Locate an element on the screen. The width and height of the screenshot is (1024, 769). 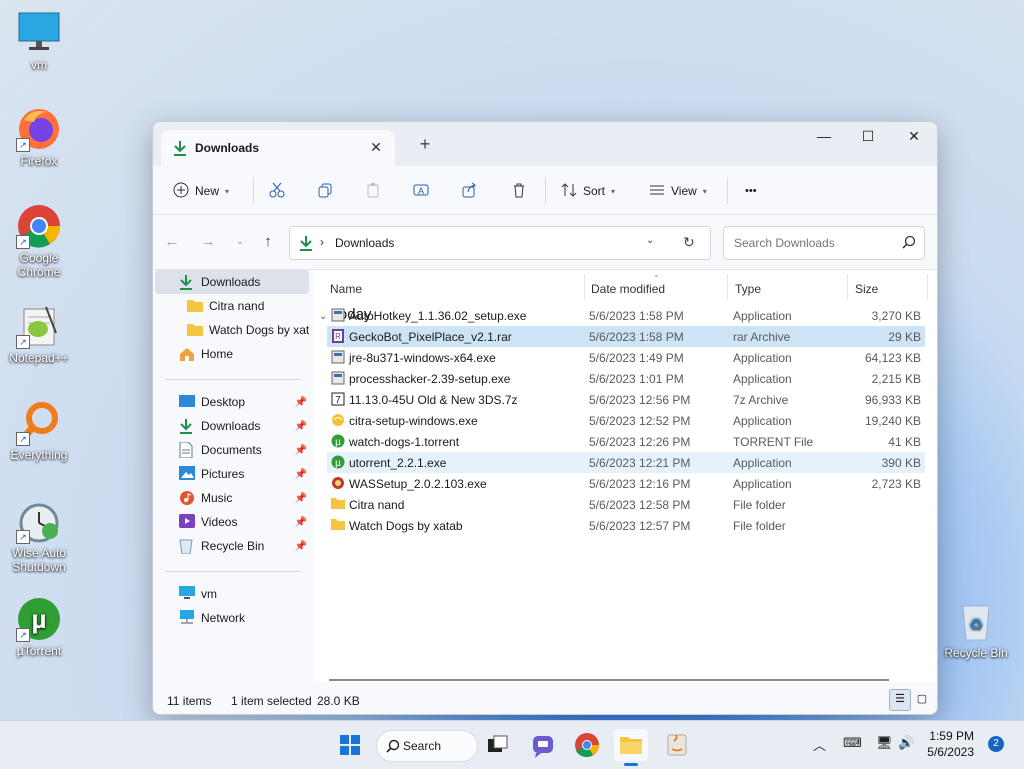
details-view-button: ☰ is located at coordinates (900, 700).